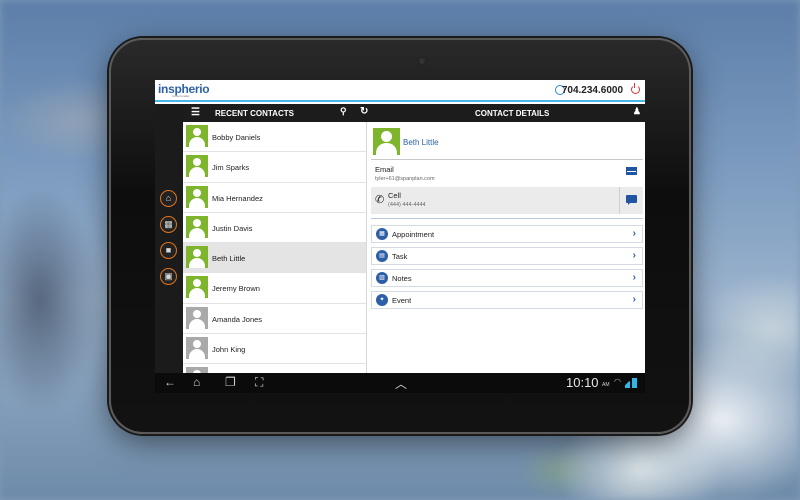 The image size is (800, 500). I want to click on recent-apps-icon: ❐, so click(230, 382).